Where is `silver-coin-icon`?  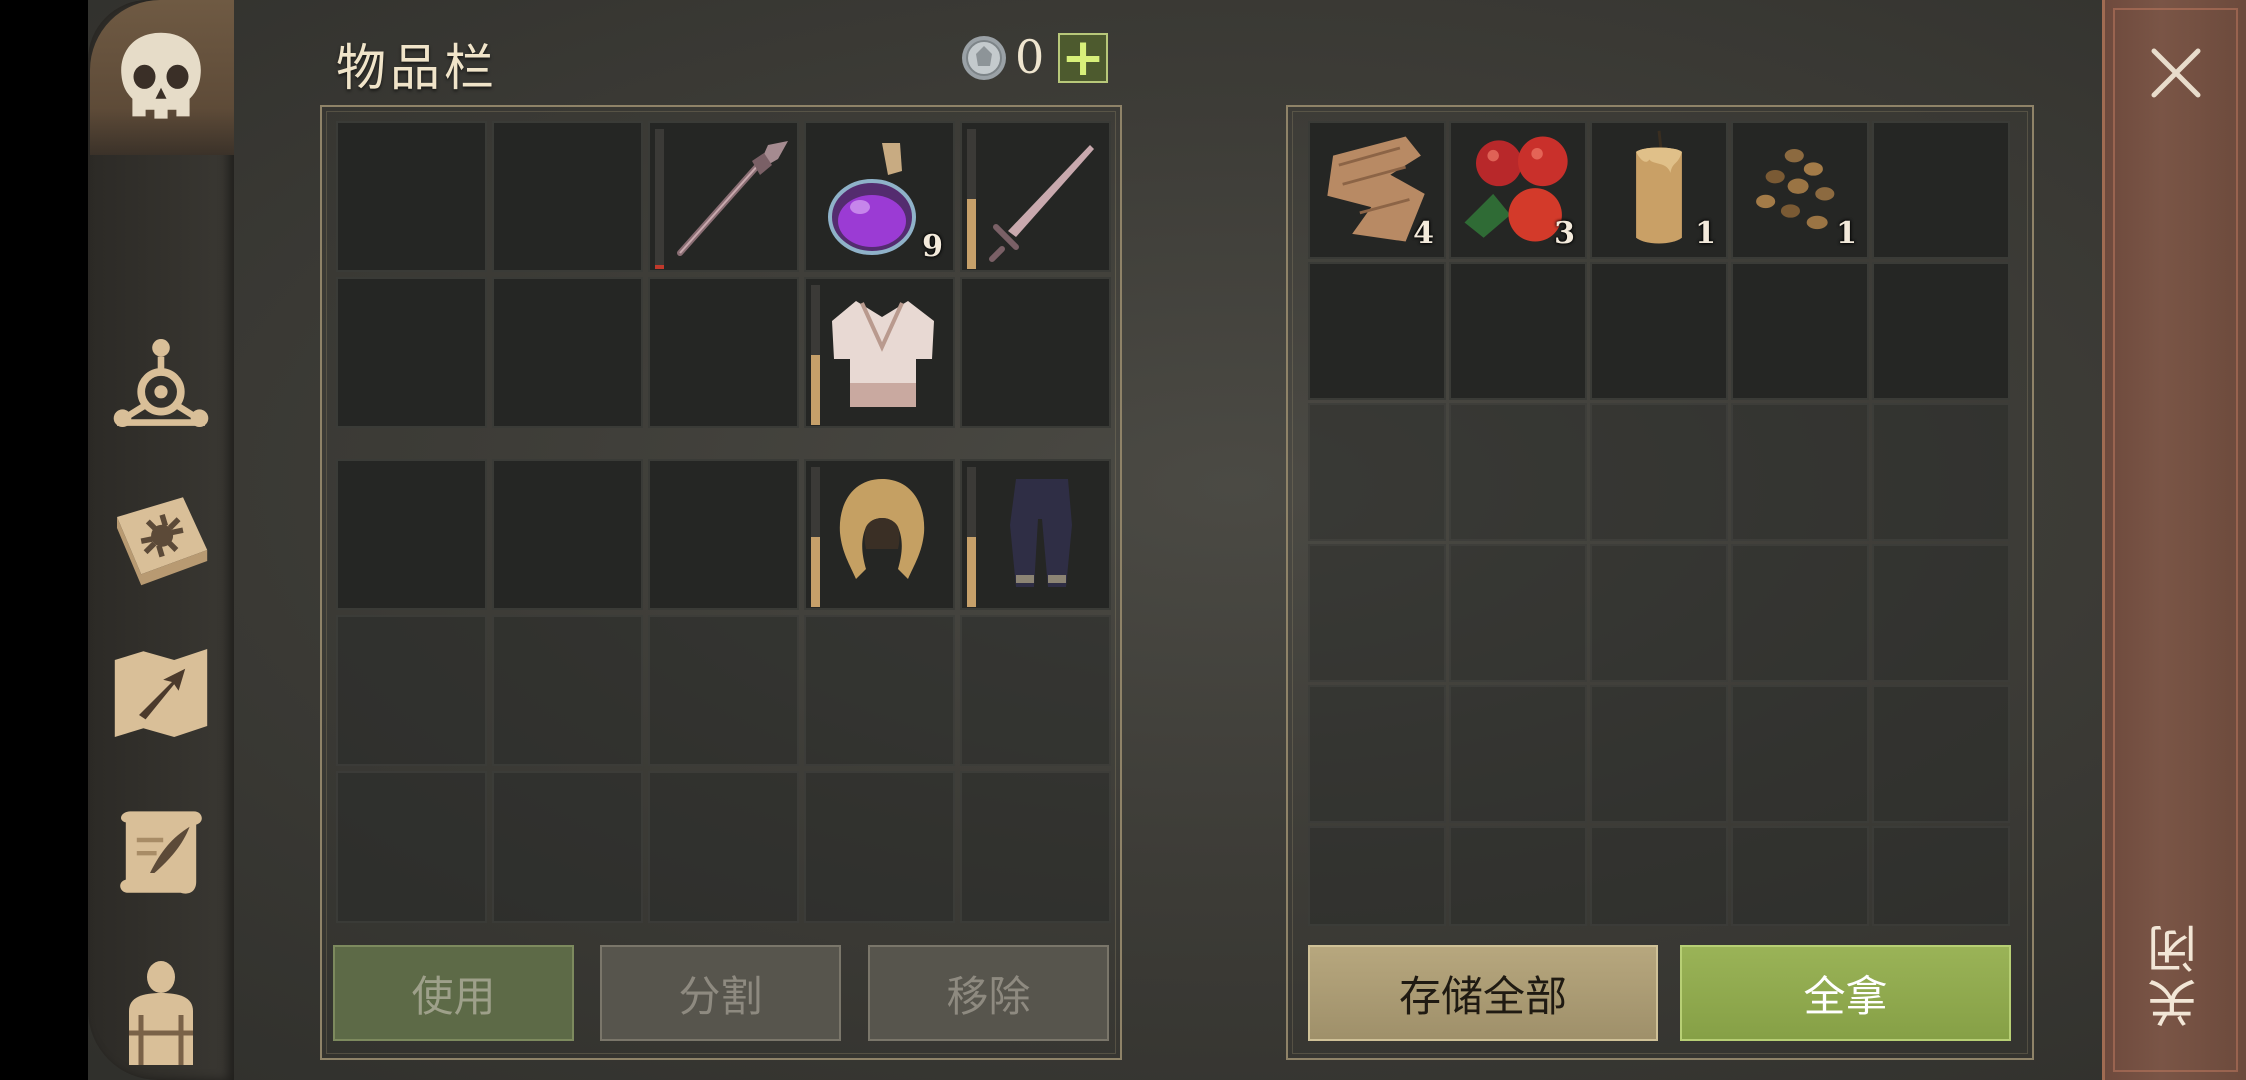 silver-coin-icon is located at coordinates (984, 58).